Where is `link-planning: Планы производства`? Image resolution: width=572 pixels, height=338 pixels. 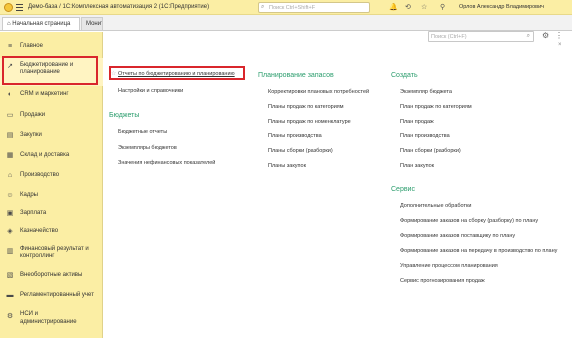 link-planning: Планы производства is located at coordinates (295, 136).